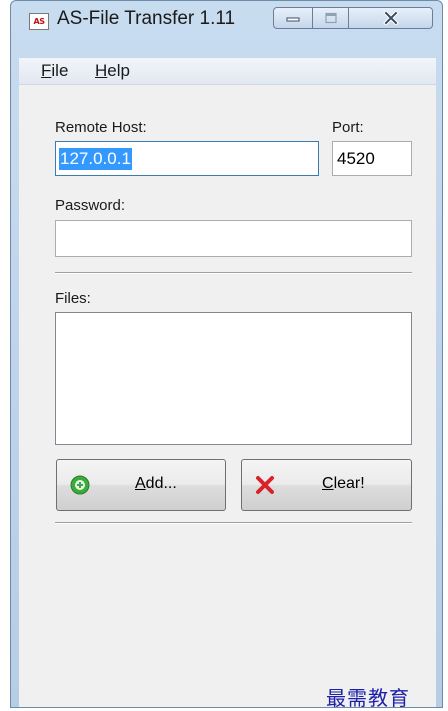 This screenshot has height=711, width=448. I want to click on port-label: Port:, so click(348, 127).